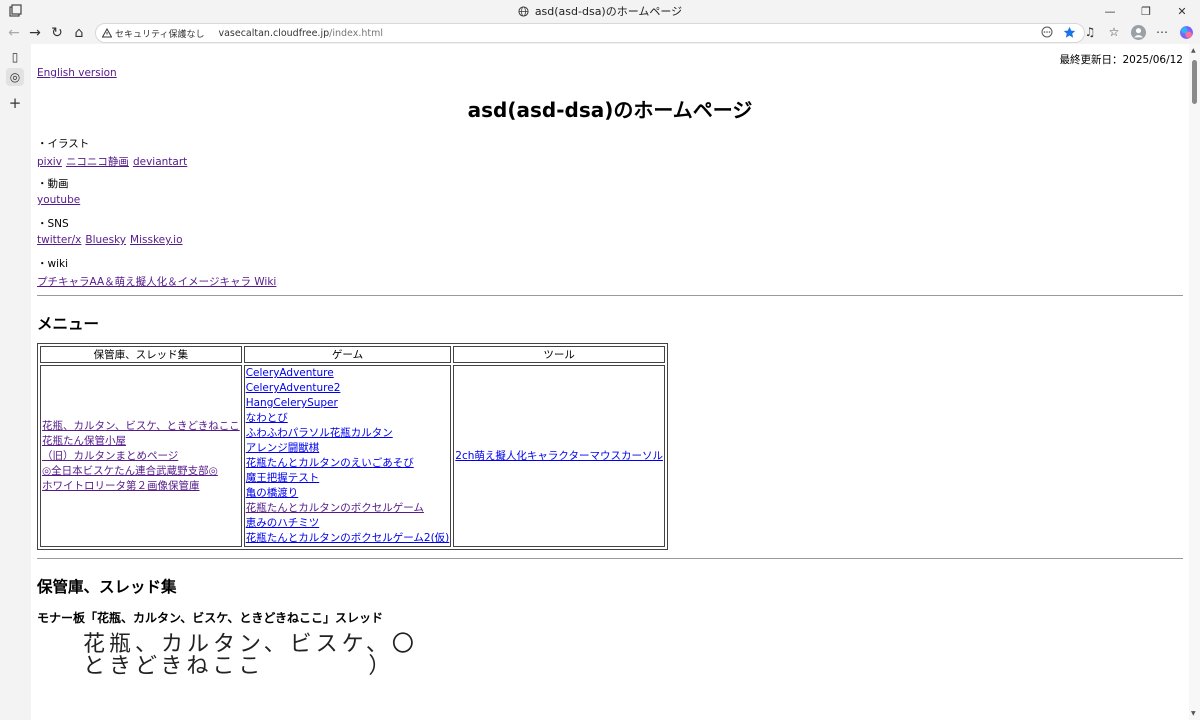 The height and width of the screenshot is (720, 1200). Describe the element at coordinates (348, 433) in the screenshot. I see `col2-link-4: ふわふわパラソル花瓶カルタン` at that location.